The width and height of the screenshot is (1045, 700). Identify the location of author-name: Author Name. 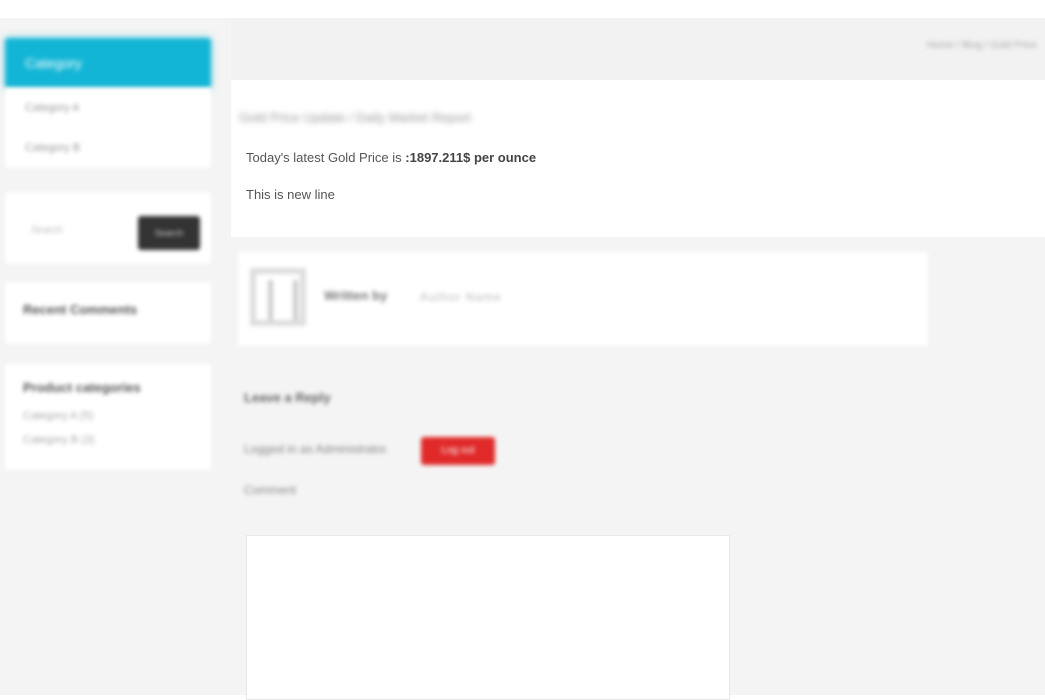
(461, 297).